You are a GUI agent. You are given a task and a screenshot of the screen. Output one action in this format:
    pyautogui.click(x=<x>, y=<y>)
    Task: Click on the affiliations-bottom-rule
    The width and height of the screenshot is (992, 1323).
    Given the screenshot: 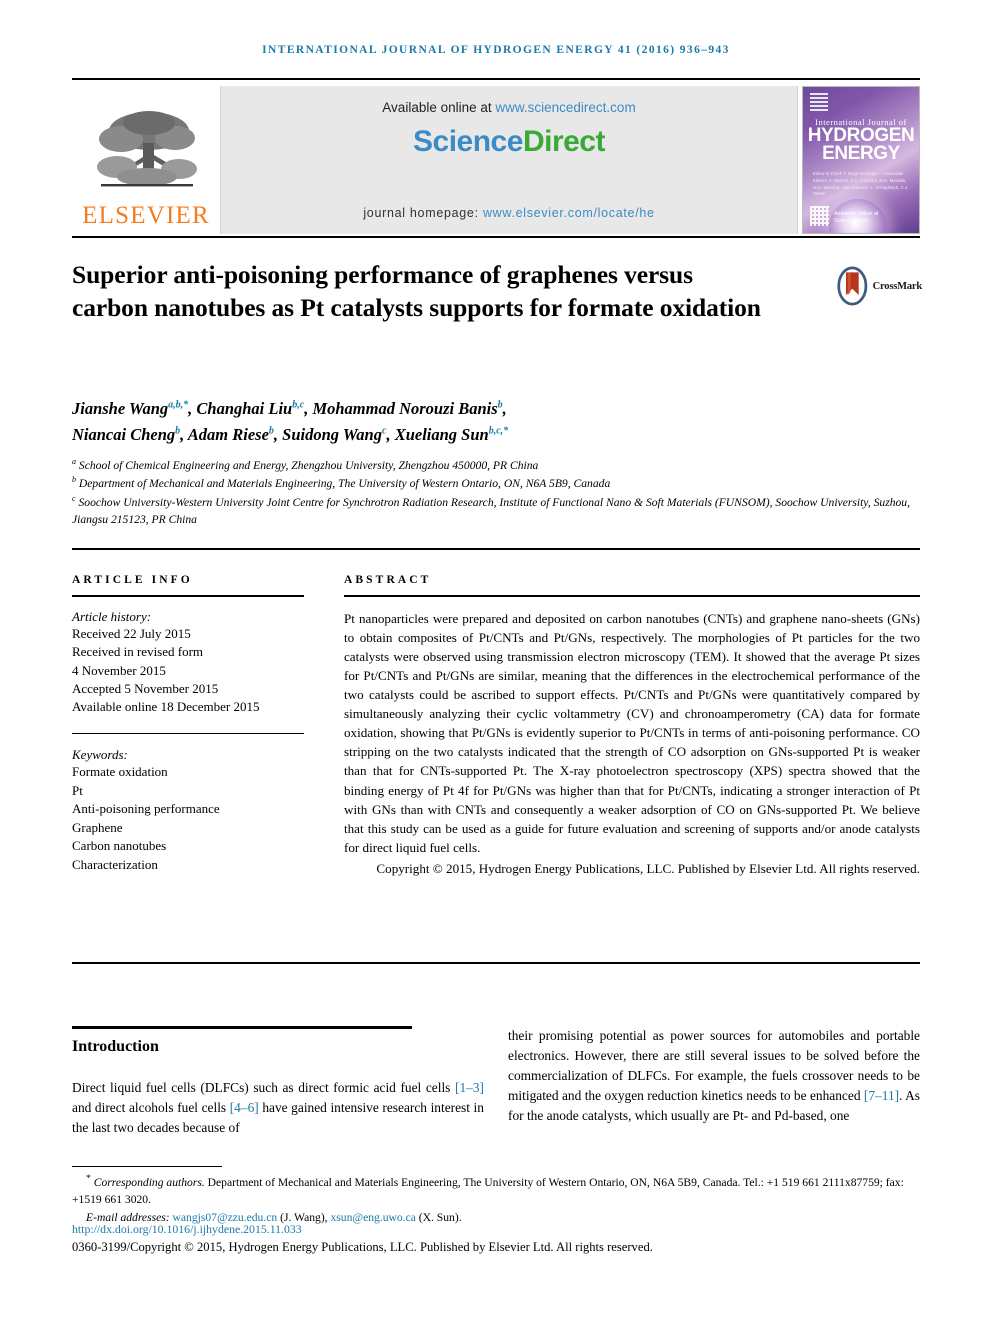 What is the action you would take?
    pyautogui.click(x=496, y=549)
    